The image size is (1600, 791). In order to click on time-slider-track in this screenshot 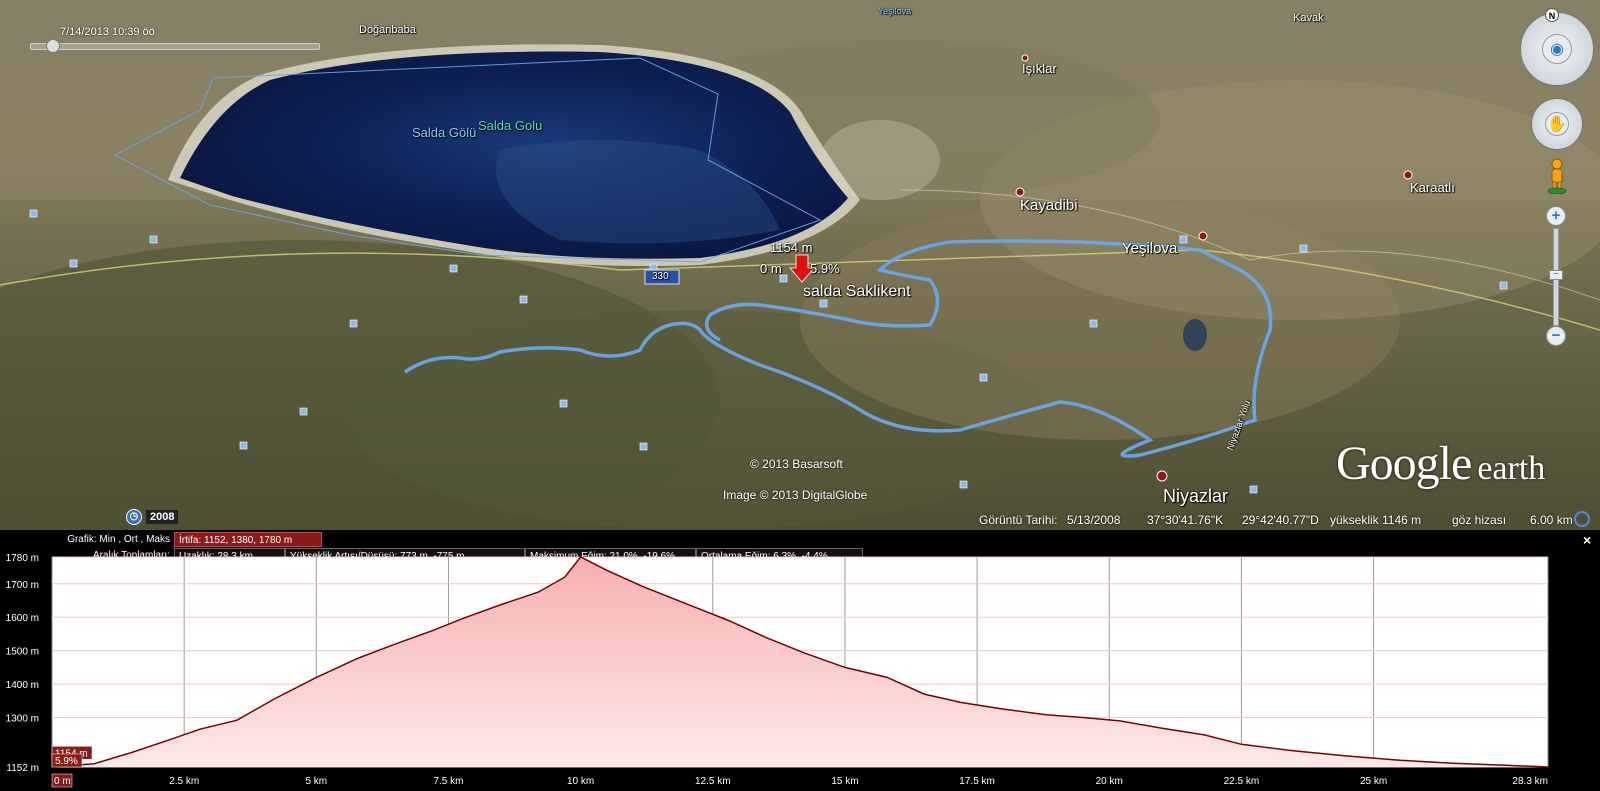, I will do `click(175, 46)`.